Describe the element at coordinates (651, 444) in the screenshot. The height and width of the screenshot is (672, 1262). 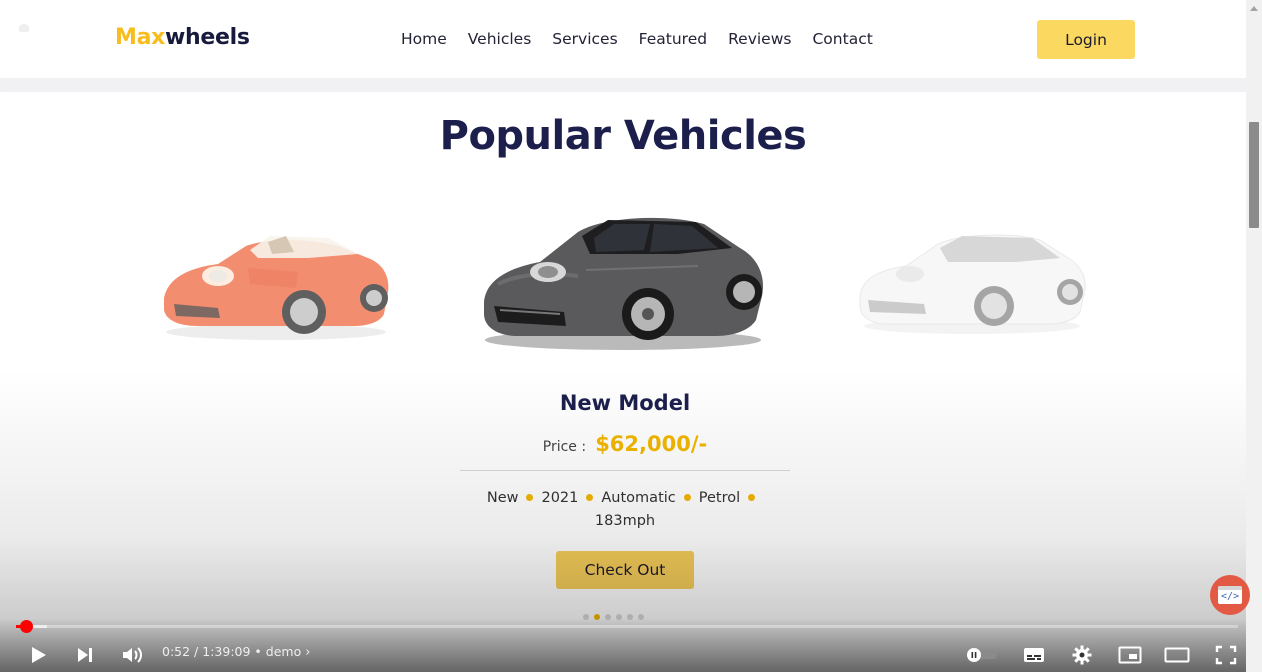
I see `price-value: $62,000/-` at that location.